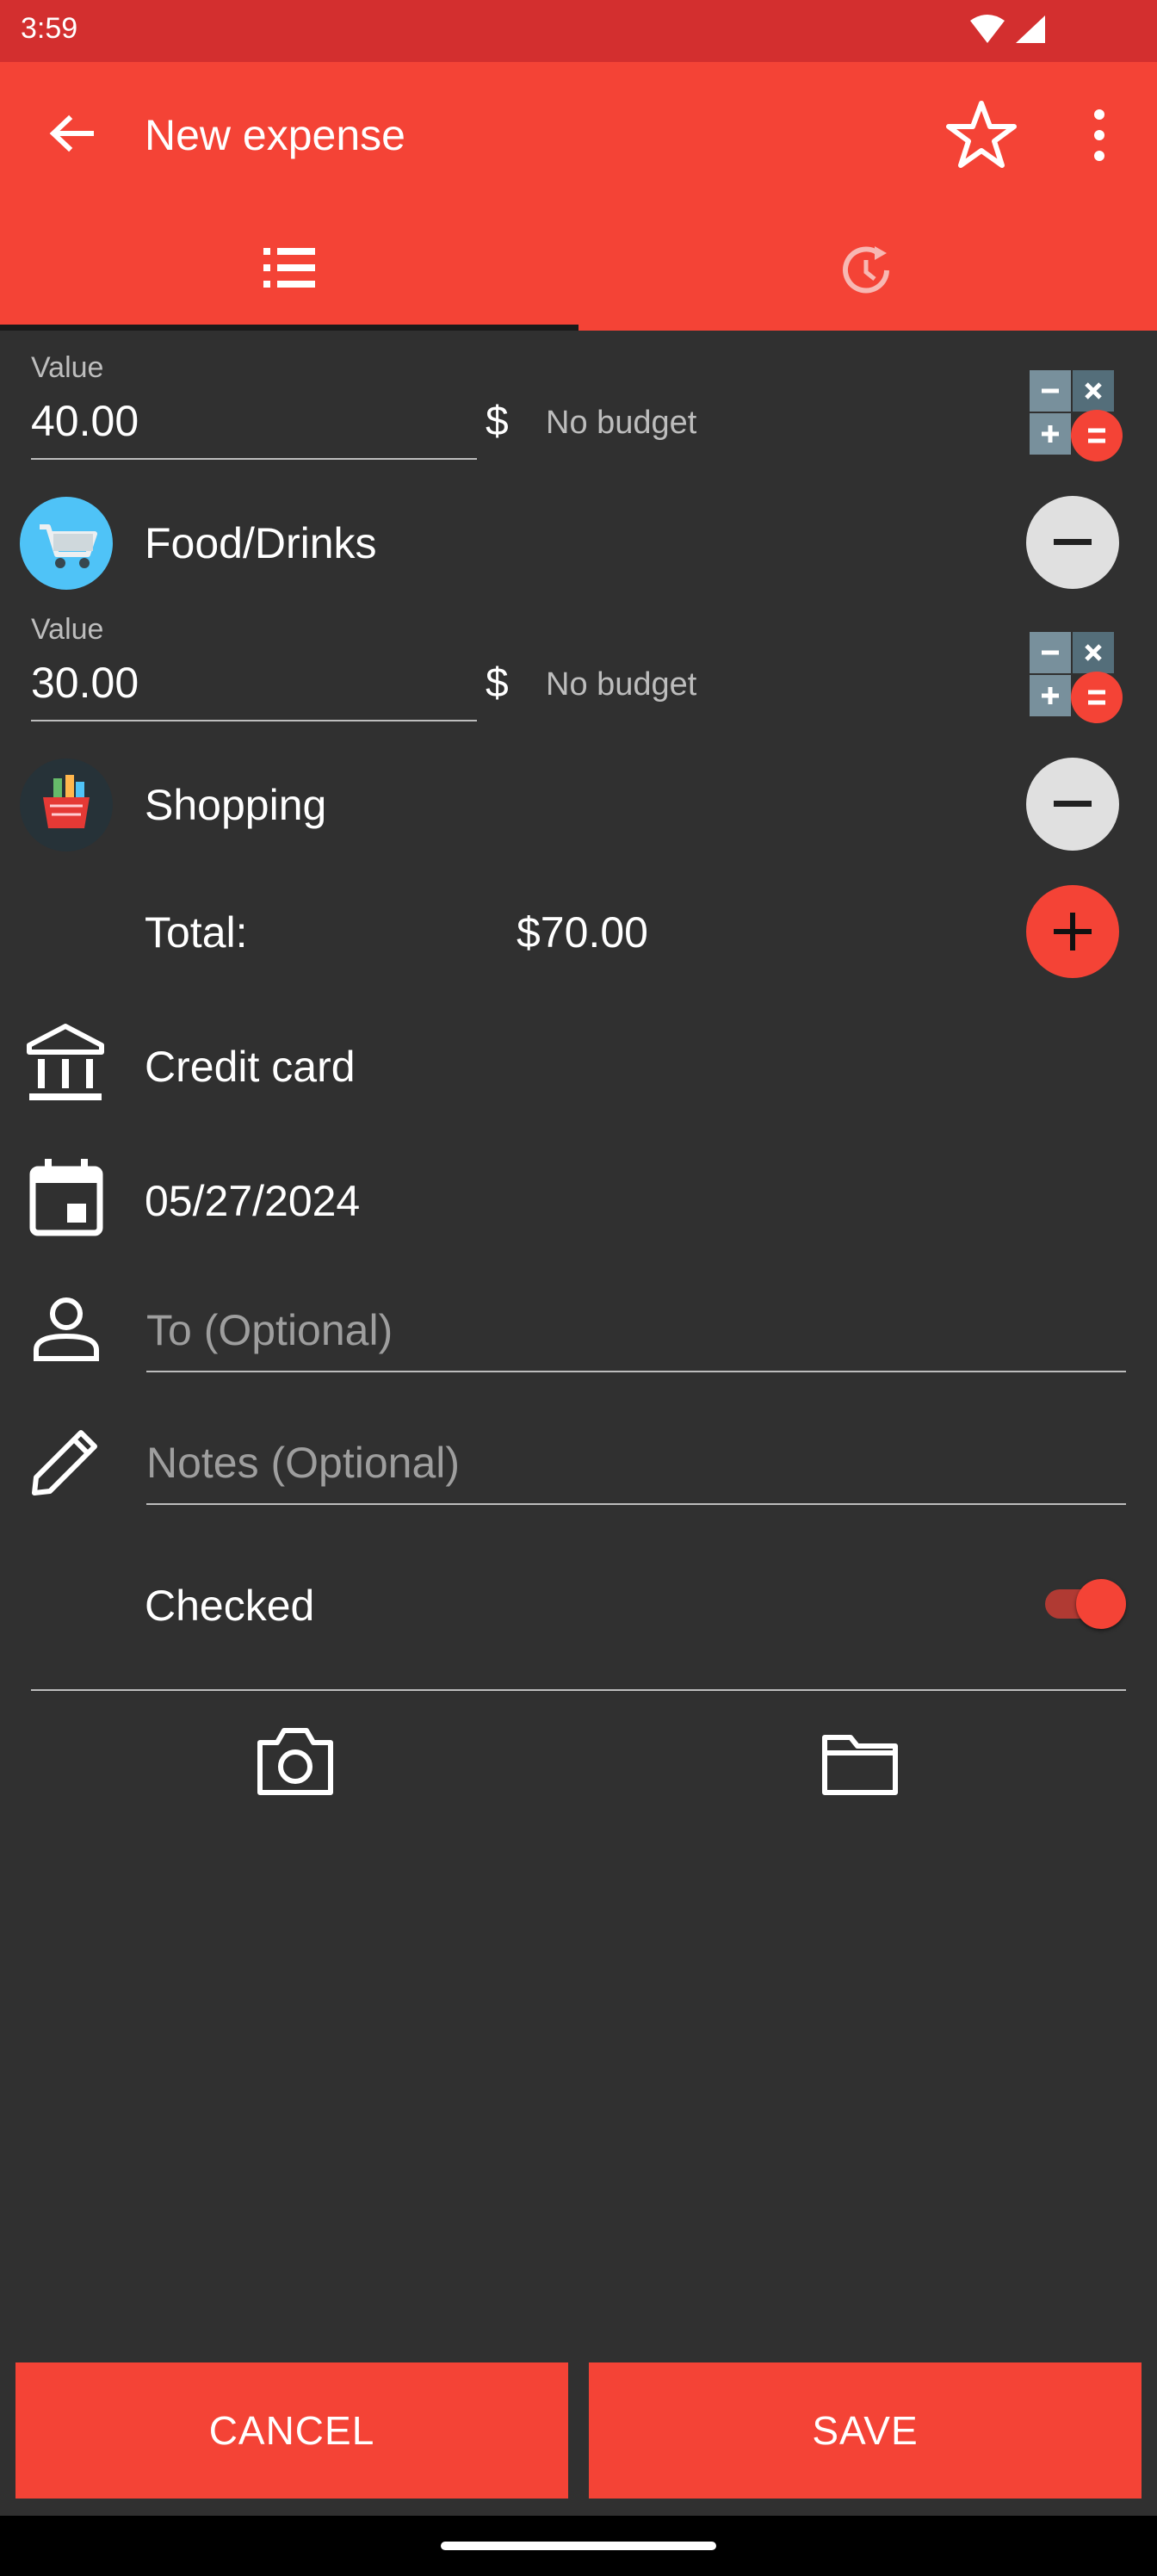  Describe the element at coordinates (252, 1201) in the screenshot. I see `date-selector: 05/27/2024` at that location.